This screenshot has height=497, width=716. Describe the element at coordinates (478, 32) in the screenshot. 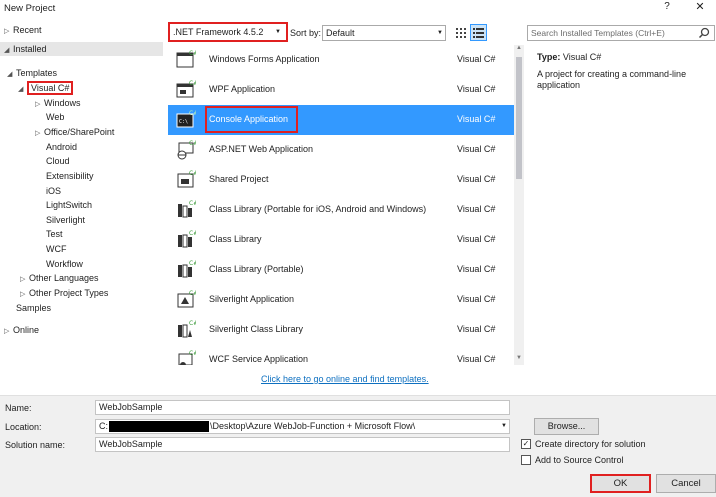

I see `list-view-icon` at that location.